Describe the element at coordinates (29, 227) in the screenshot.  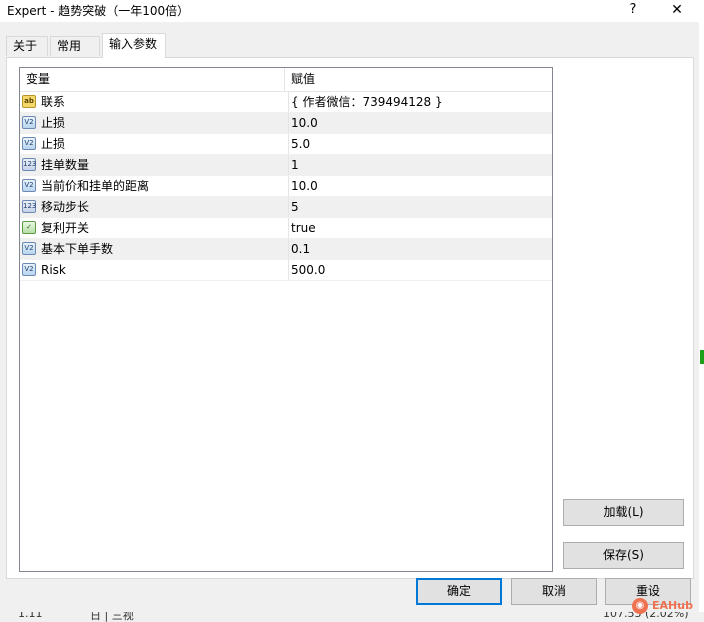
I see `boolean-icon: ✓` at that location.